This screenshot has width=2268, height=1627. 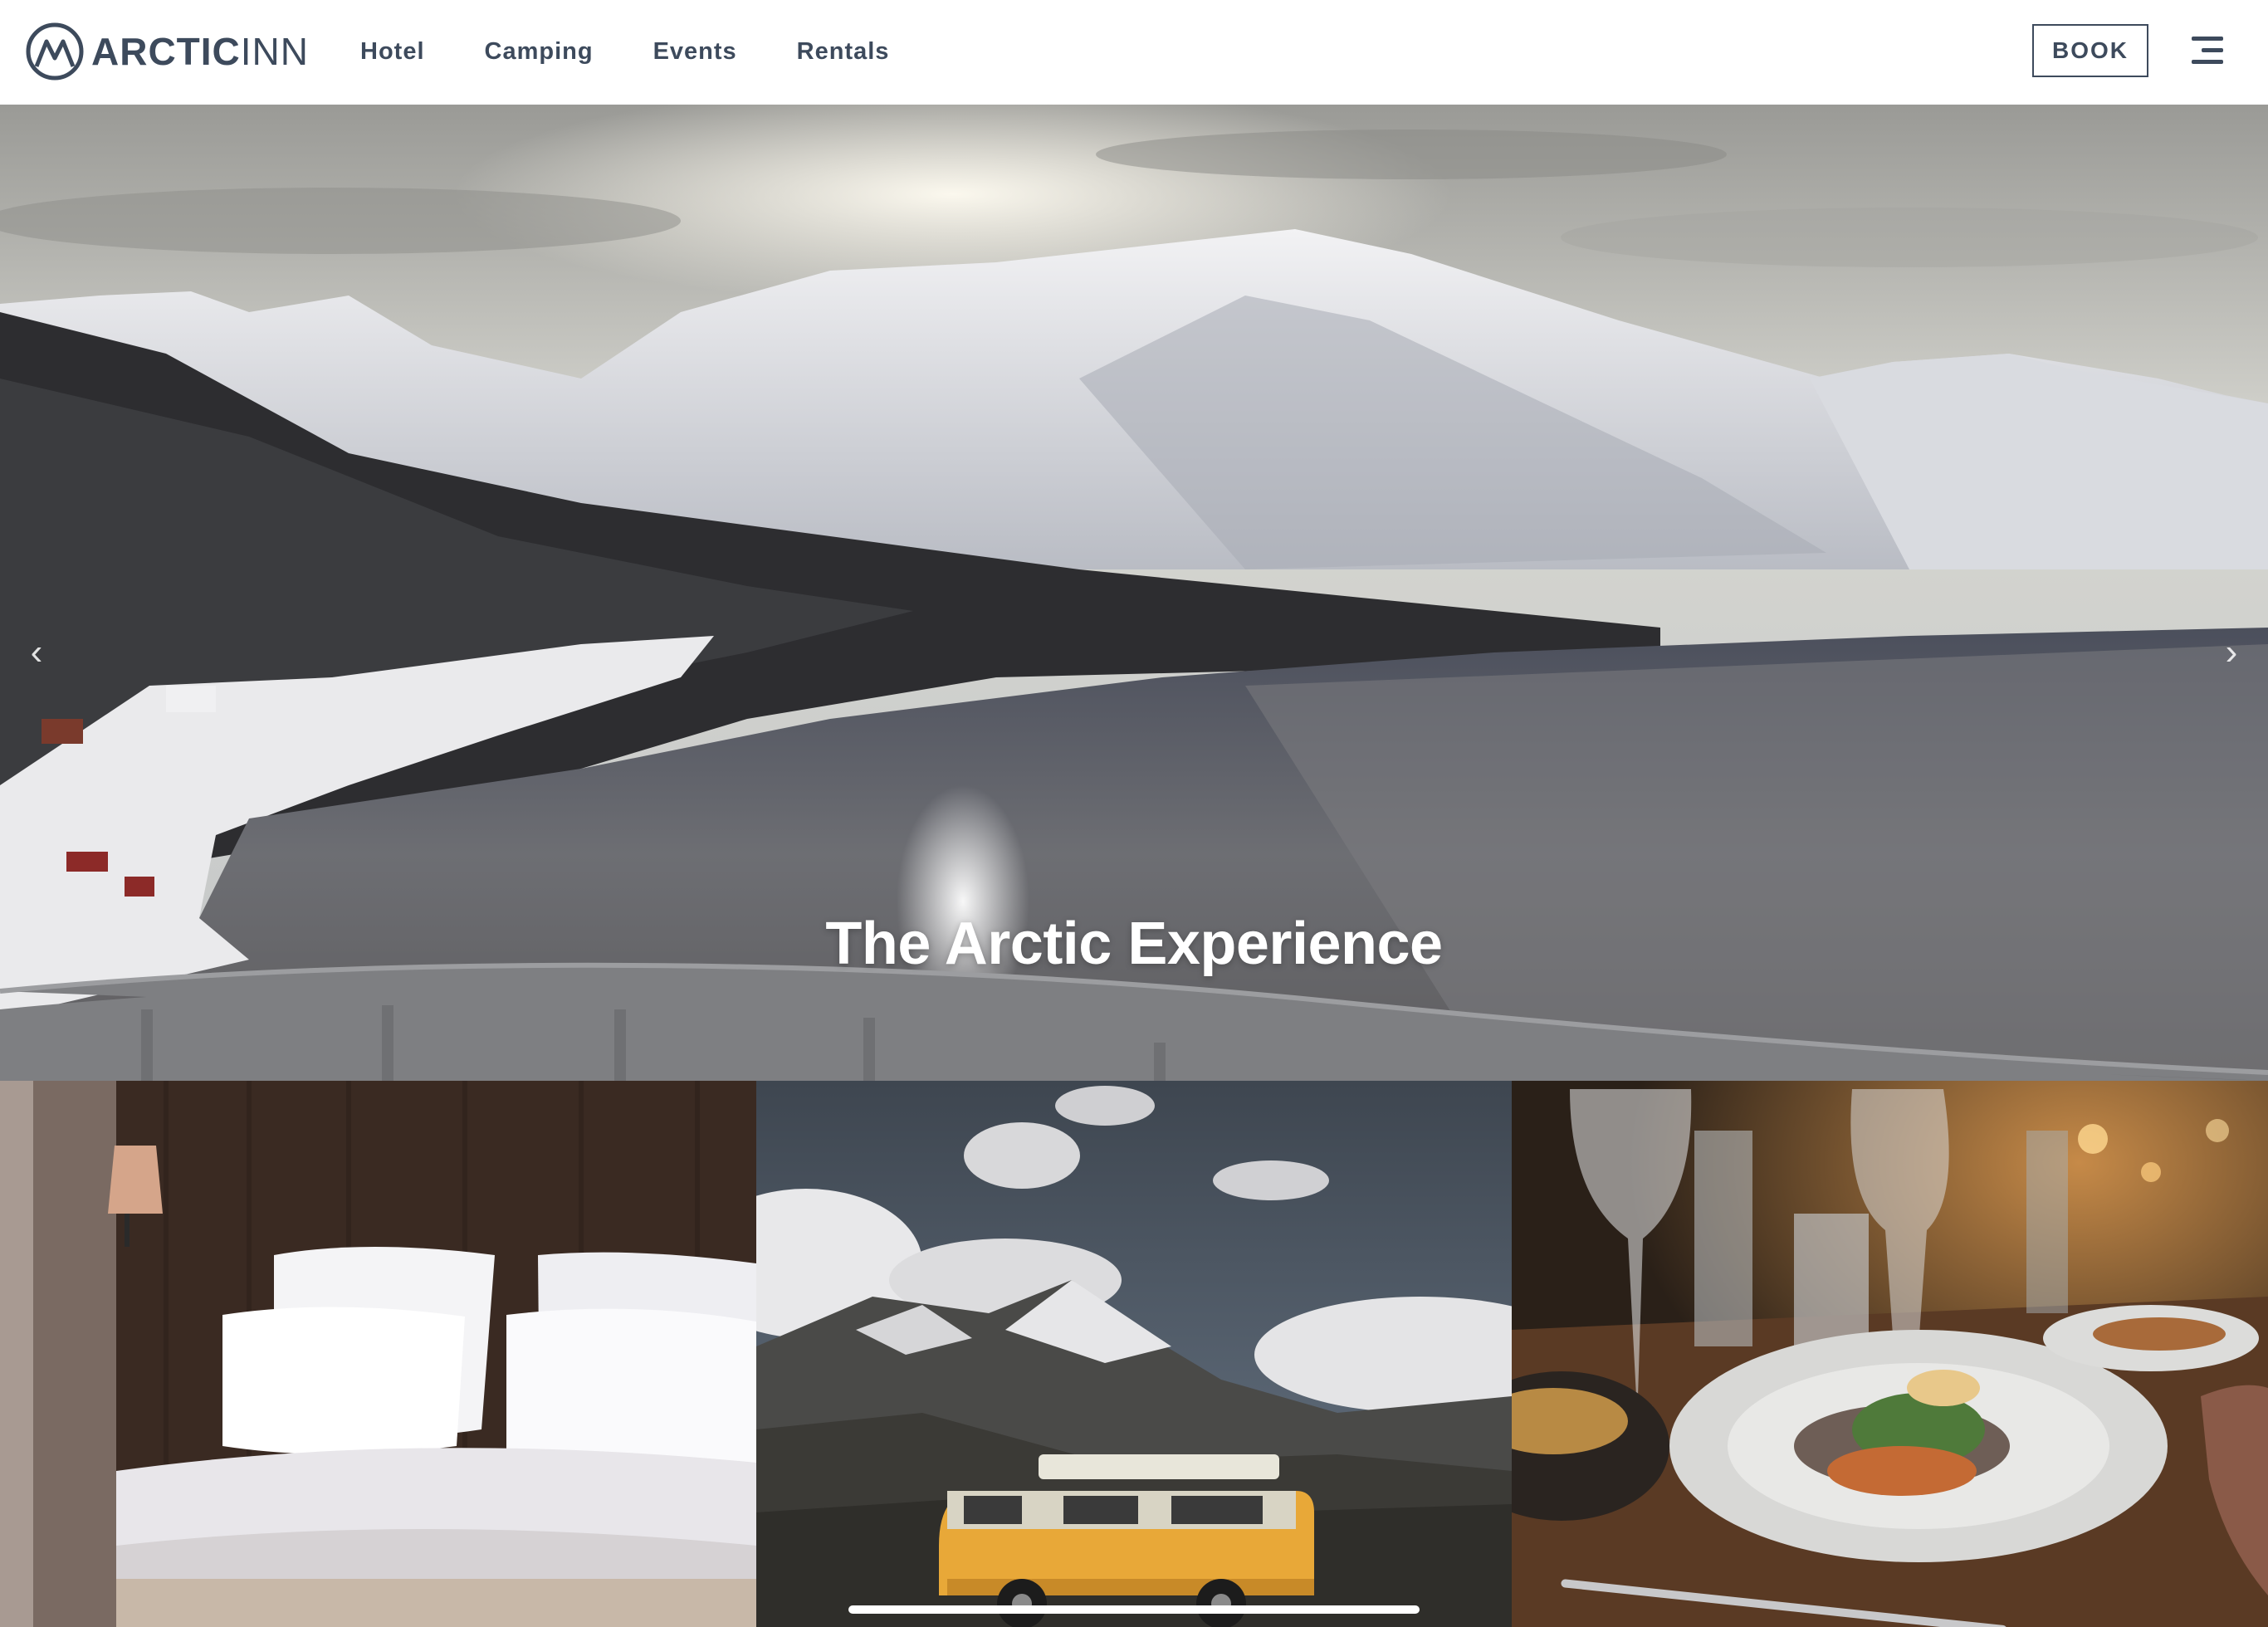 I want to click on camping-tile, so click(x=1134, y=1354).